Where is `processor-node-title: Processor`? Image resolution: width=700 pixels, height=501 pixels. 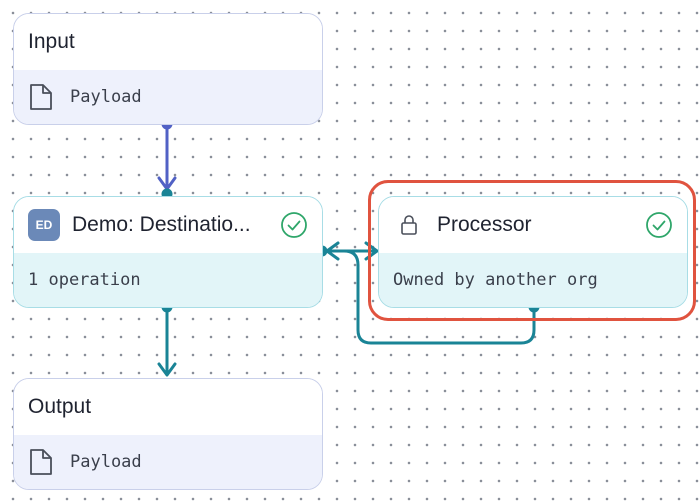
processor-node-title: Processor is located at coordinates (484, 224).